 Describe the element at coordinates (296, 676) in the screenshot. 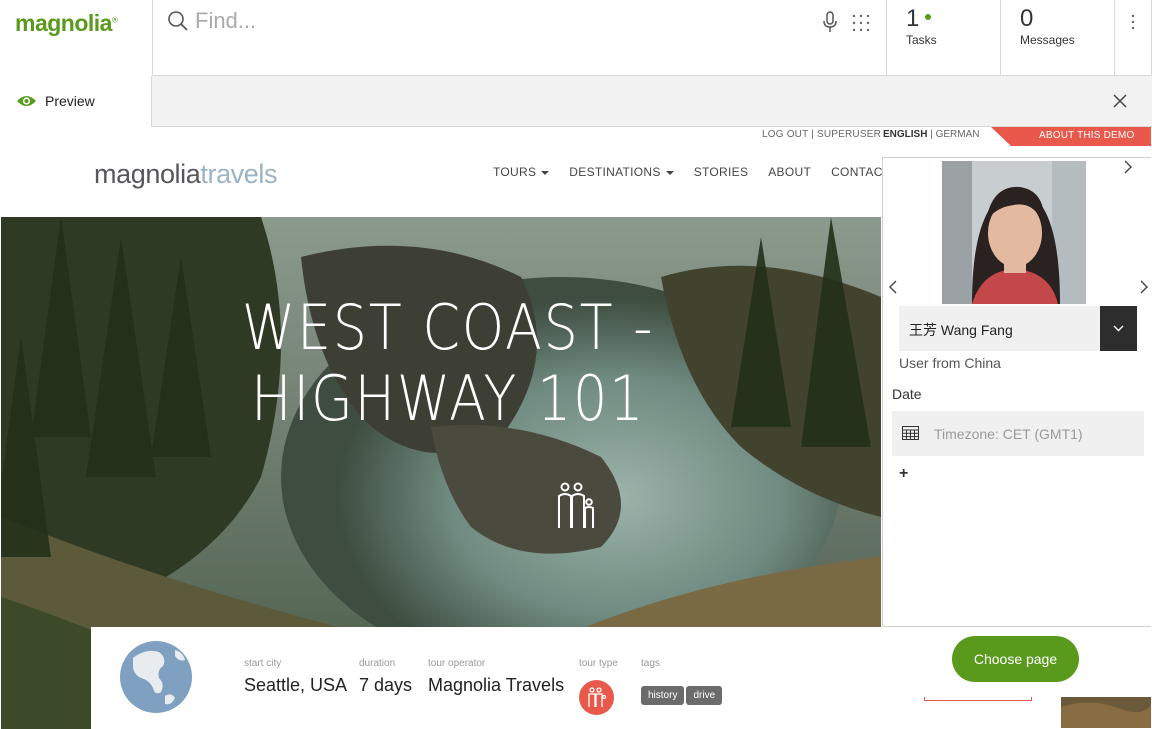

I see `start-city: start city Seattle, USA` at that location.